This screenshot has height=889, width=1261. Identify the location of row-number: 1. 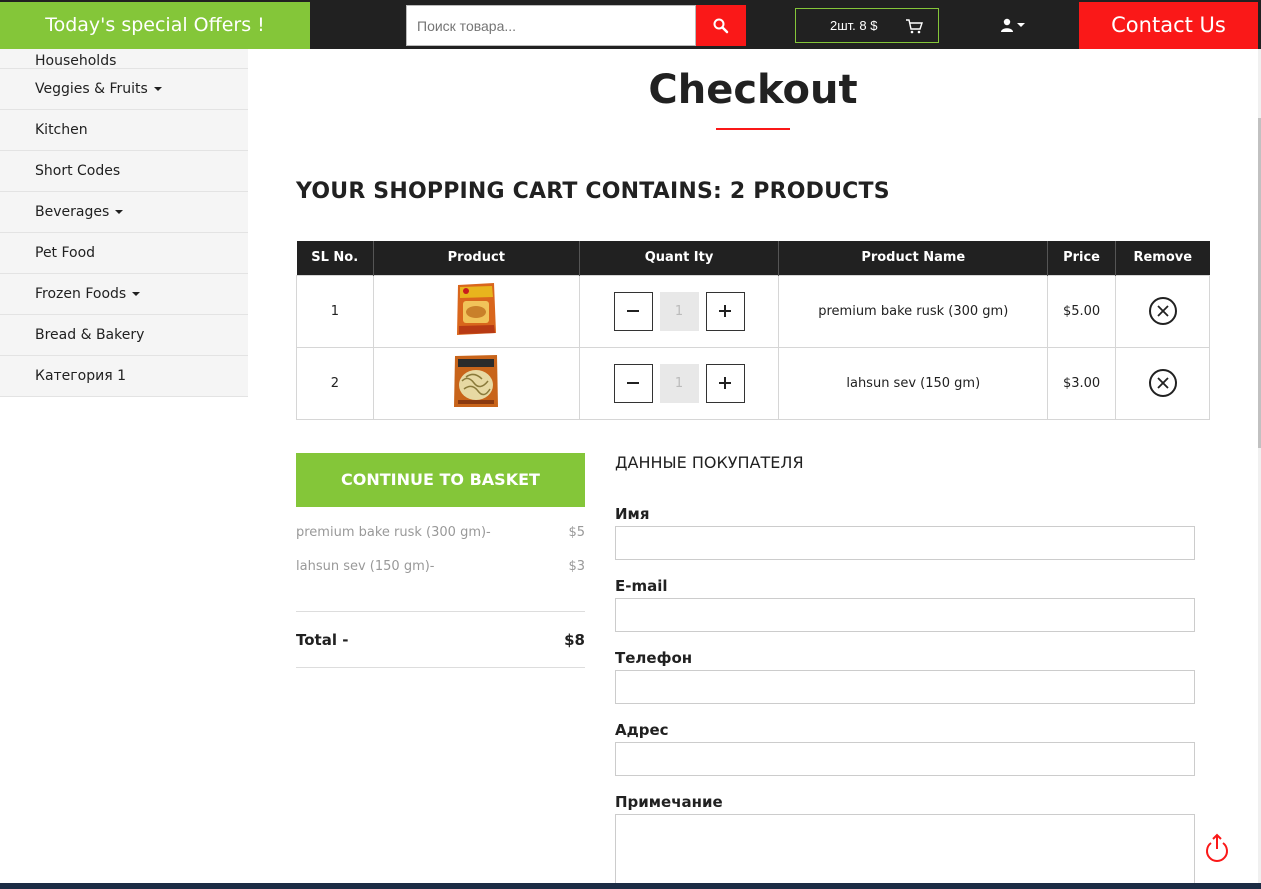
(335, 311).